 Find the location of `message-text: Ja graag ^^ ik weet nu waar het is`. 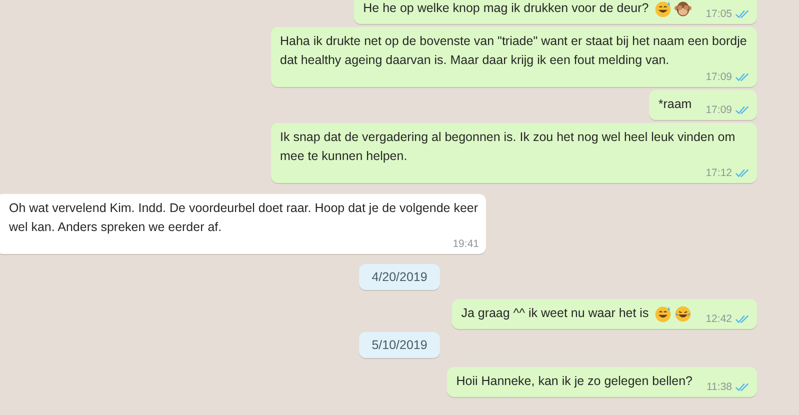

message-text: Ja graag ^^ ik weet nu waar het is is located at coordinates (555, 313).